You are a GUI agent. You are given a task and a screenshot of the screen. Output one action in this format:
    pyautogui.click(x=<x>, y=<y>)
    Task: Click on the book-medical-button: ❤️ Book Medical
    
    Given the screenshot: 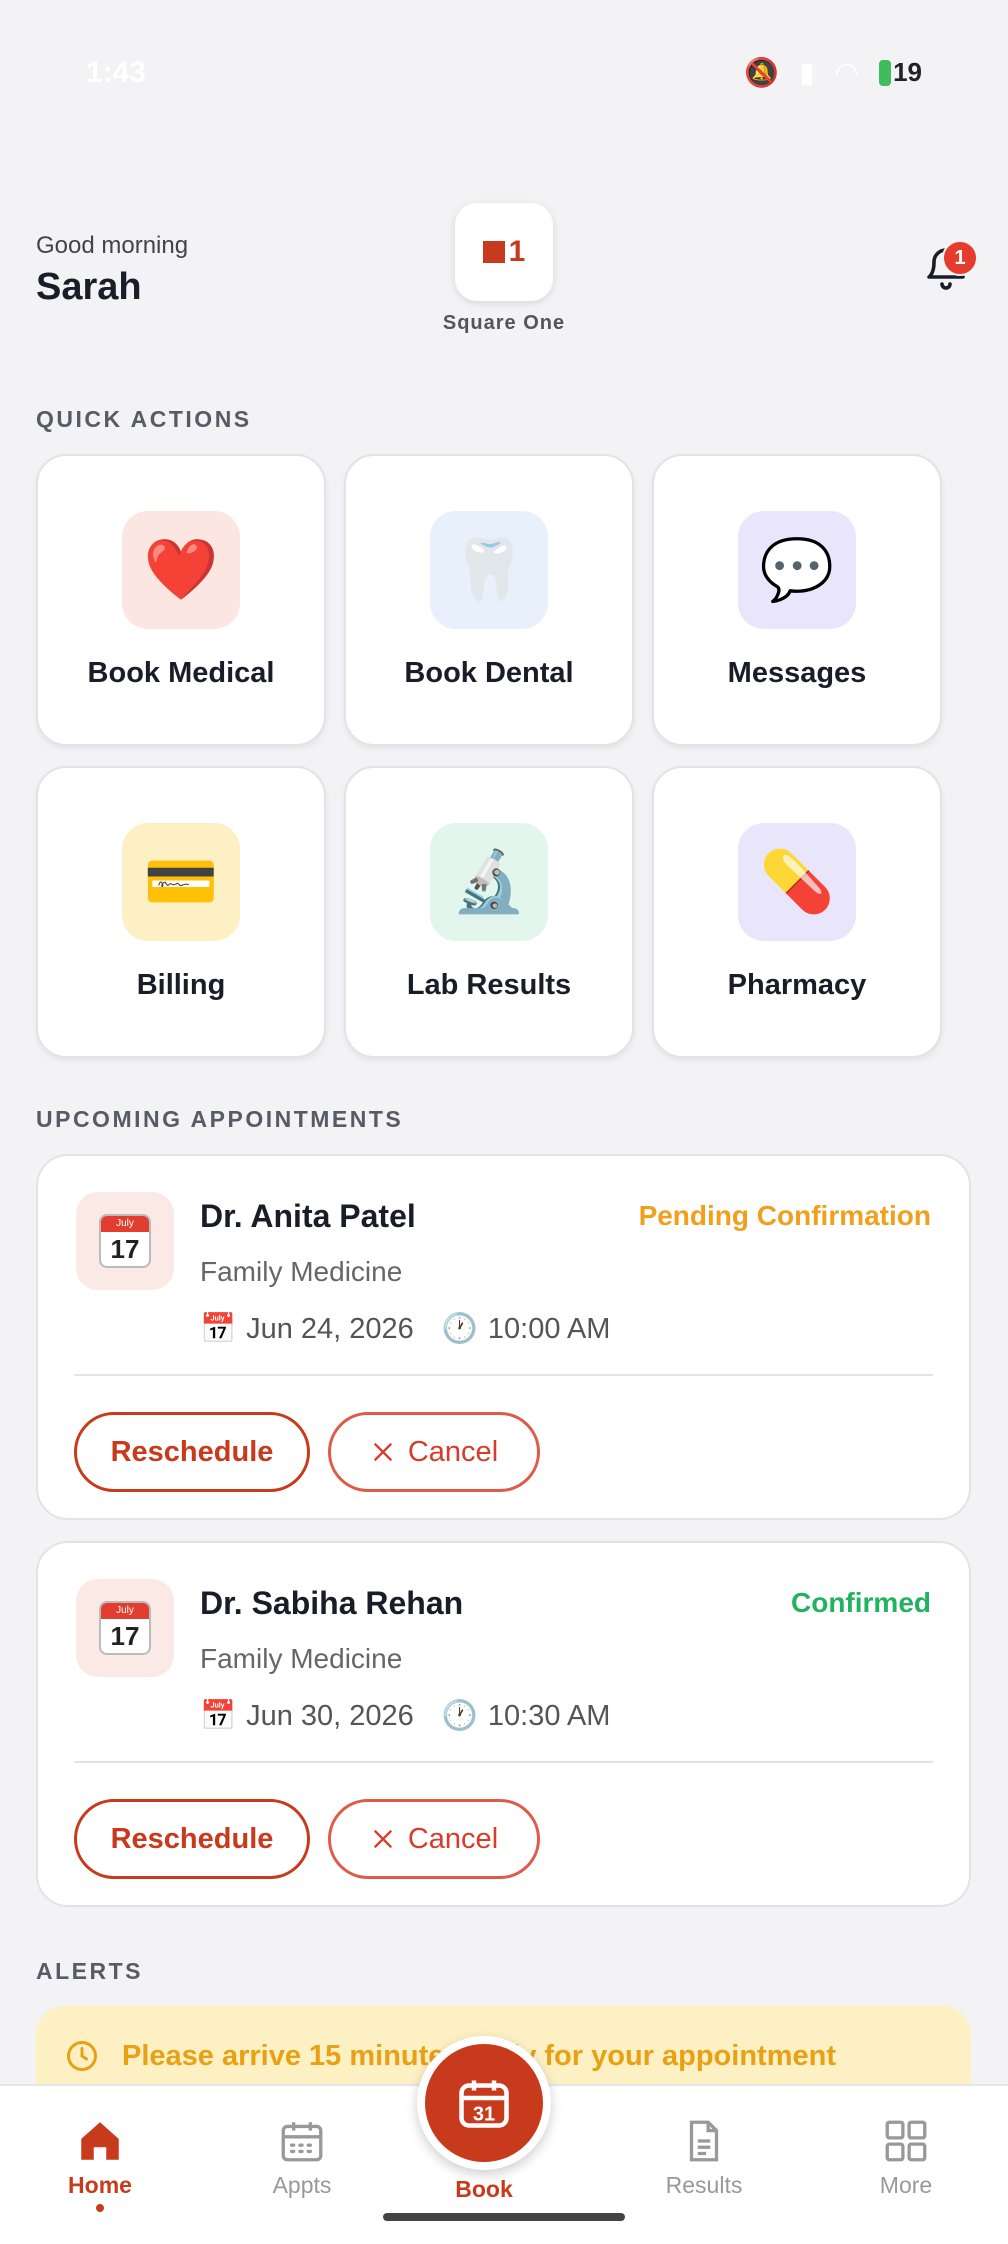 What is the action you would take?
    pyautogui.click(x=181, y=600)
    